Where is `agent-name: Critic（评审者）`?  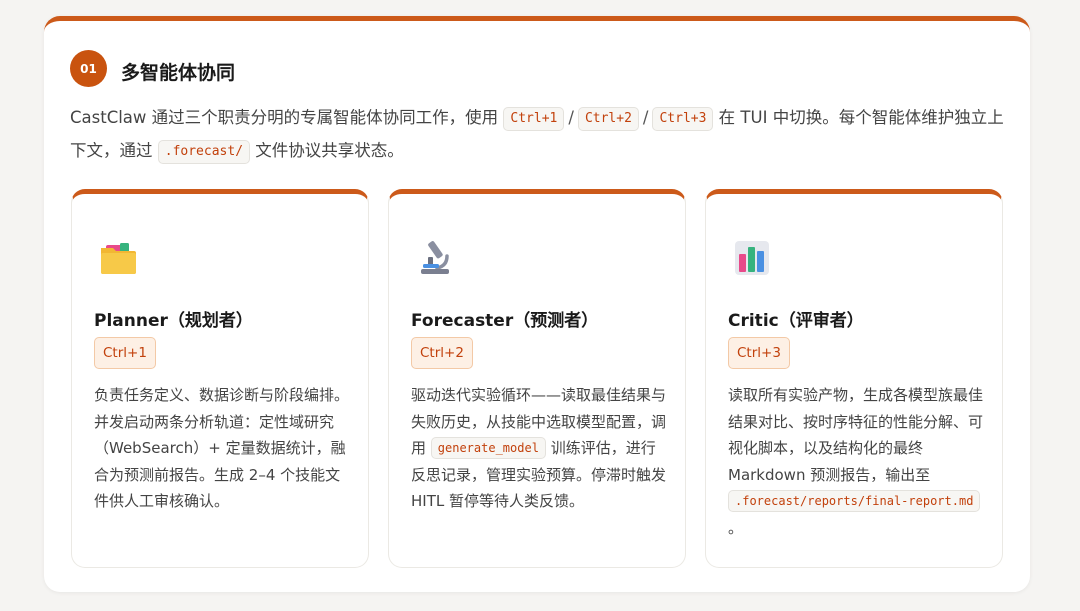 agent-name: Critic（评审者） is located at coordinates (796, 321).